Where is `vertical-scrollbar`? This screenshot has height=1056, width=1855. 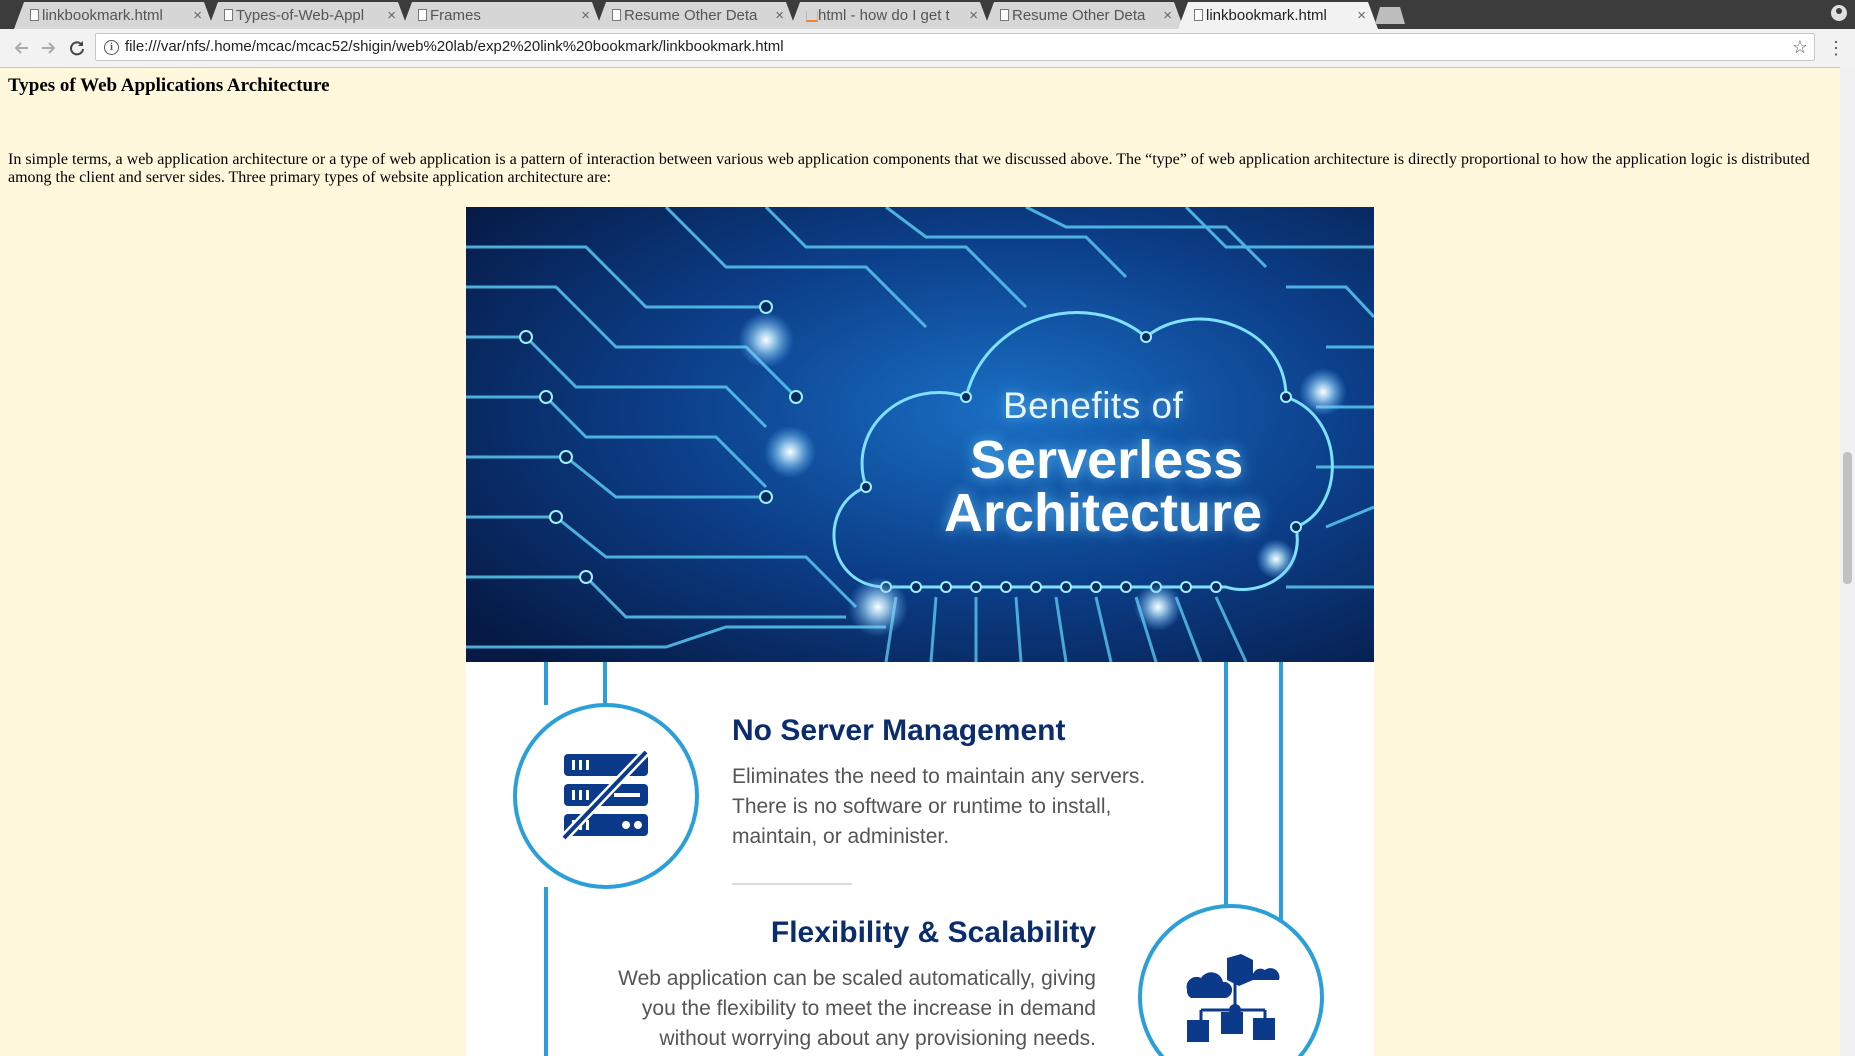 vertical-scrollbar is located at coordinates (1847, 561).